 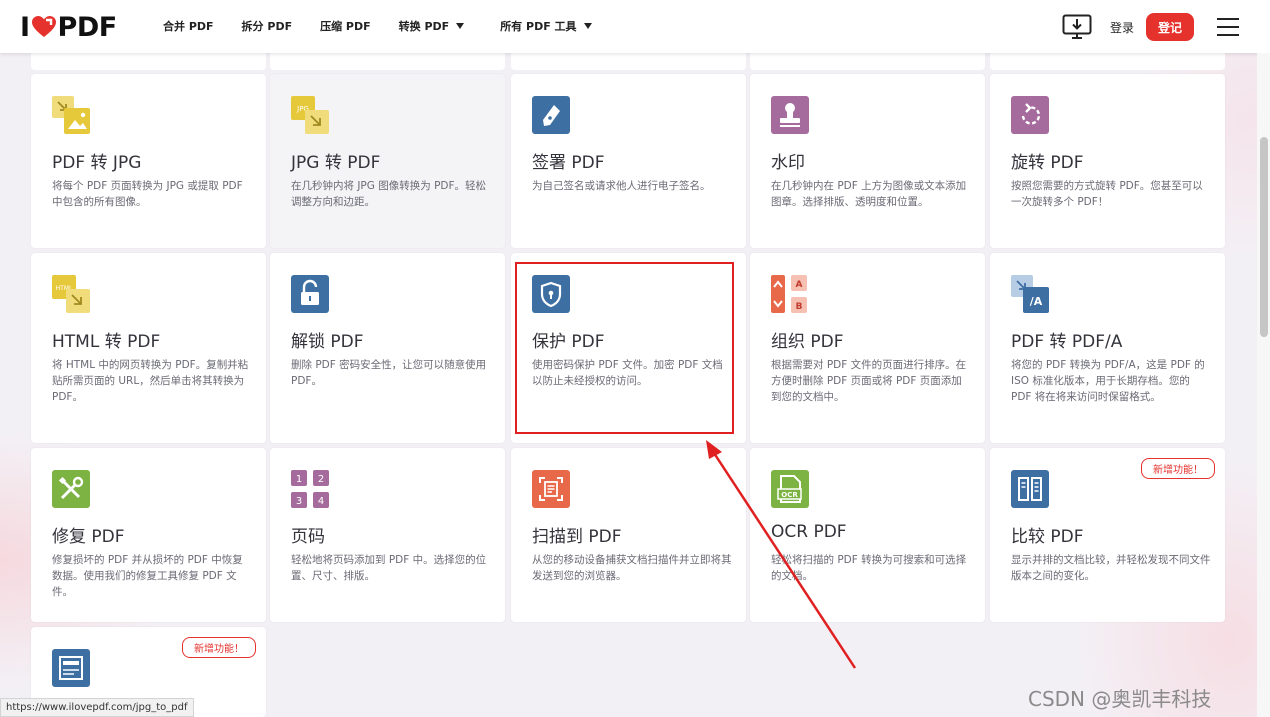 What do you see at coordinates (1228, 27) in the screenshot?
I see `hamburger-menu-icon` at bounding box center [1228, 27].